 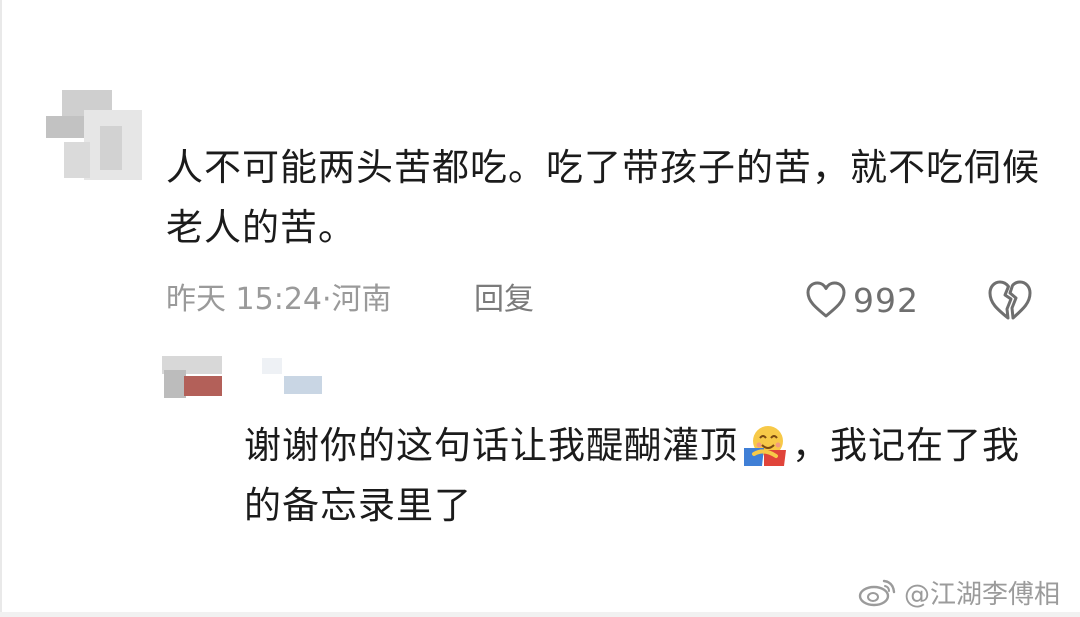 I want to click on comment-time: 昨天 15:24, so click(x=244, y=299).